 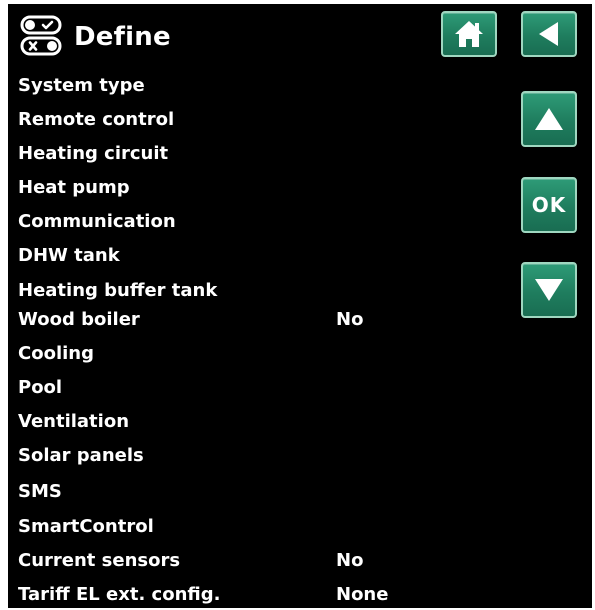 What do you see at coordinates (96, 119) in the screenshot?
I see `menu-item-label: Remote control` at bounding box center [96, 119].